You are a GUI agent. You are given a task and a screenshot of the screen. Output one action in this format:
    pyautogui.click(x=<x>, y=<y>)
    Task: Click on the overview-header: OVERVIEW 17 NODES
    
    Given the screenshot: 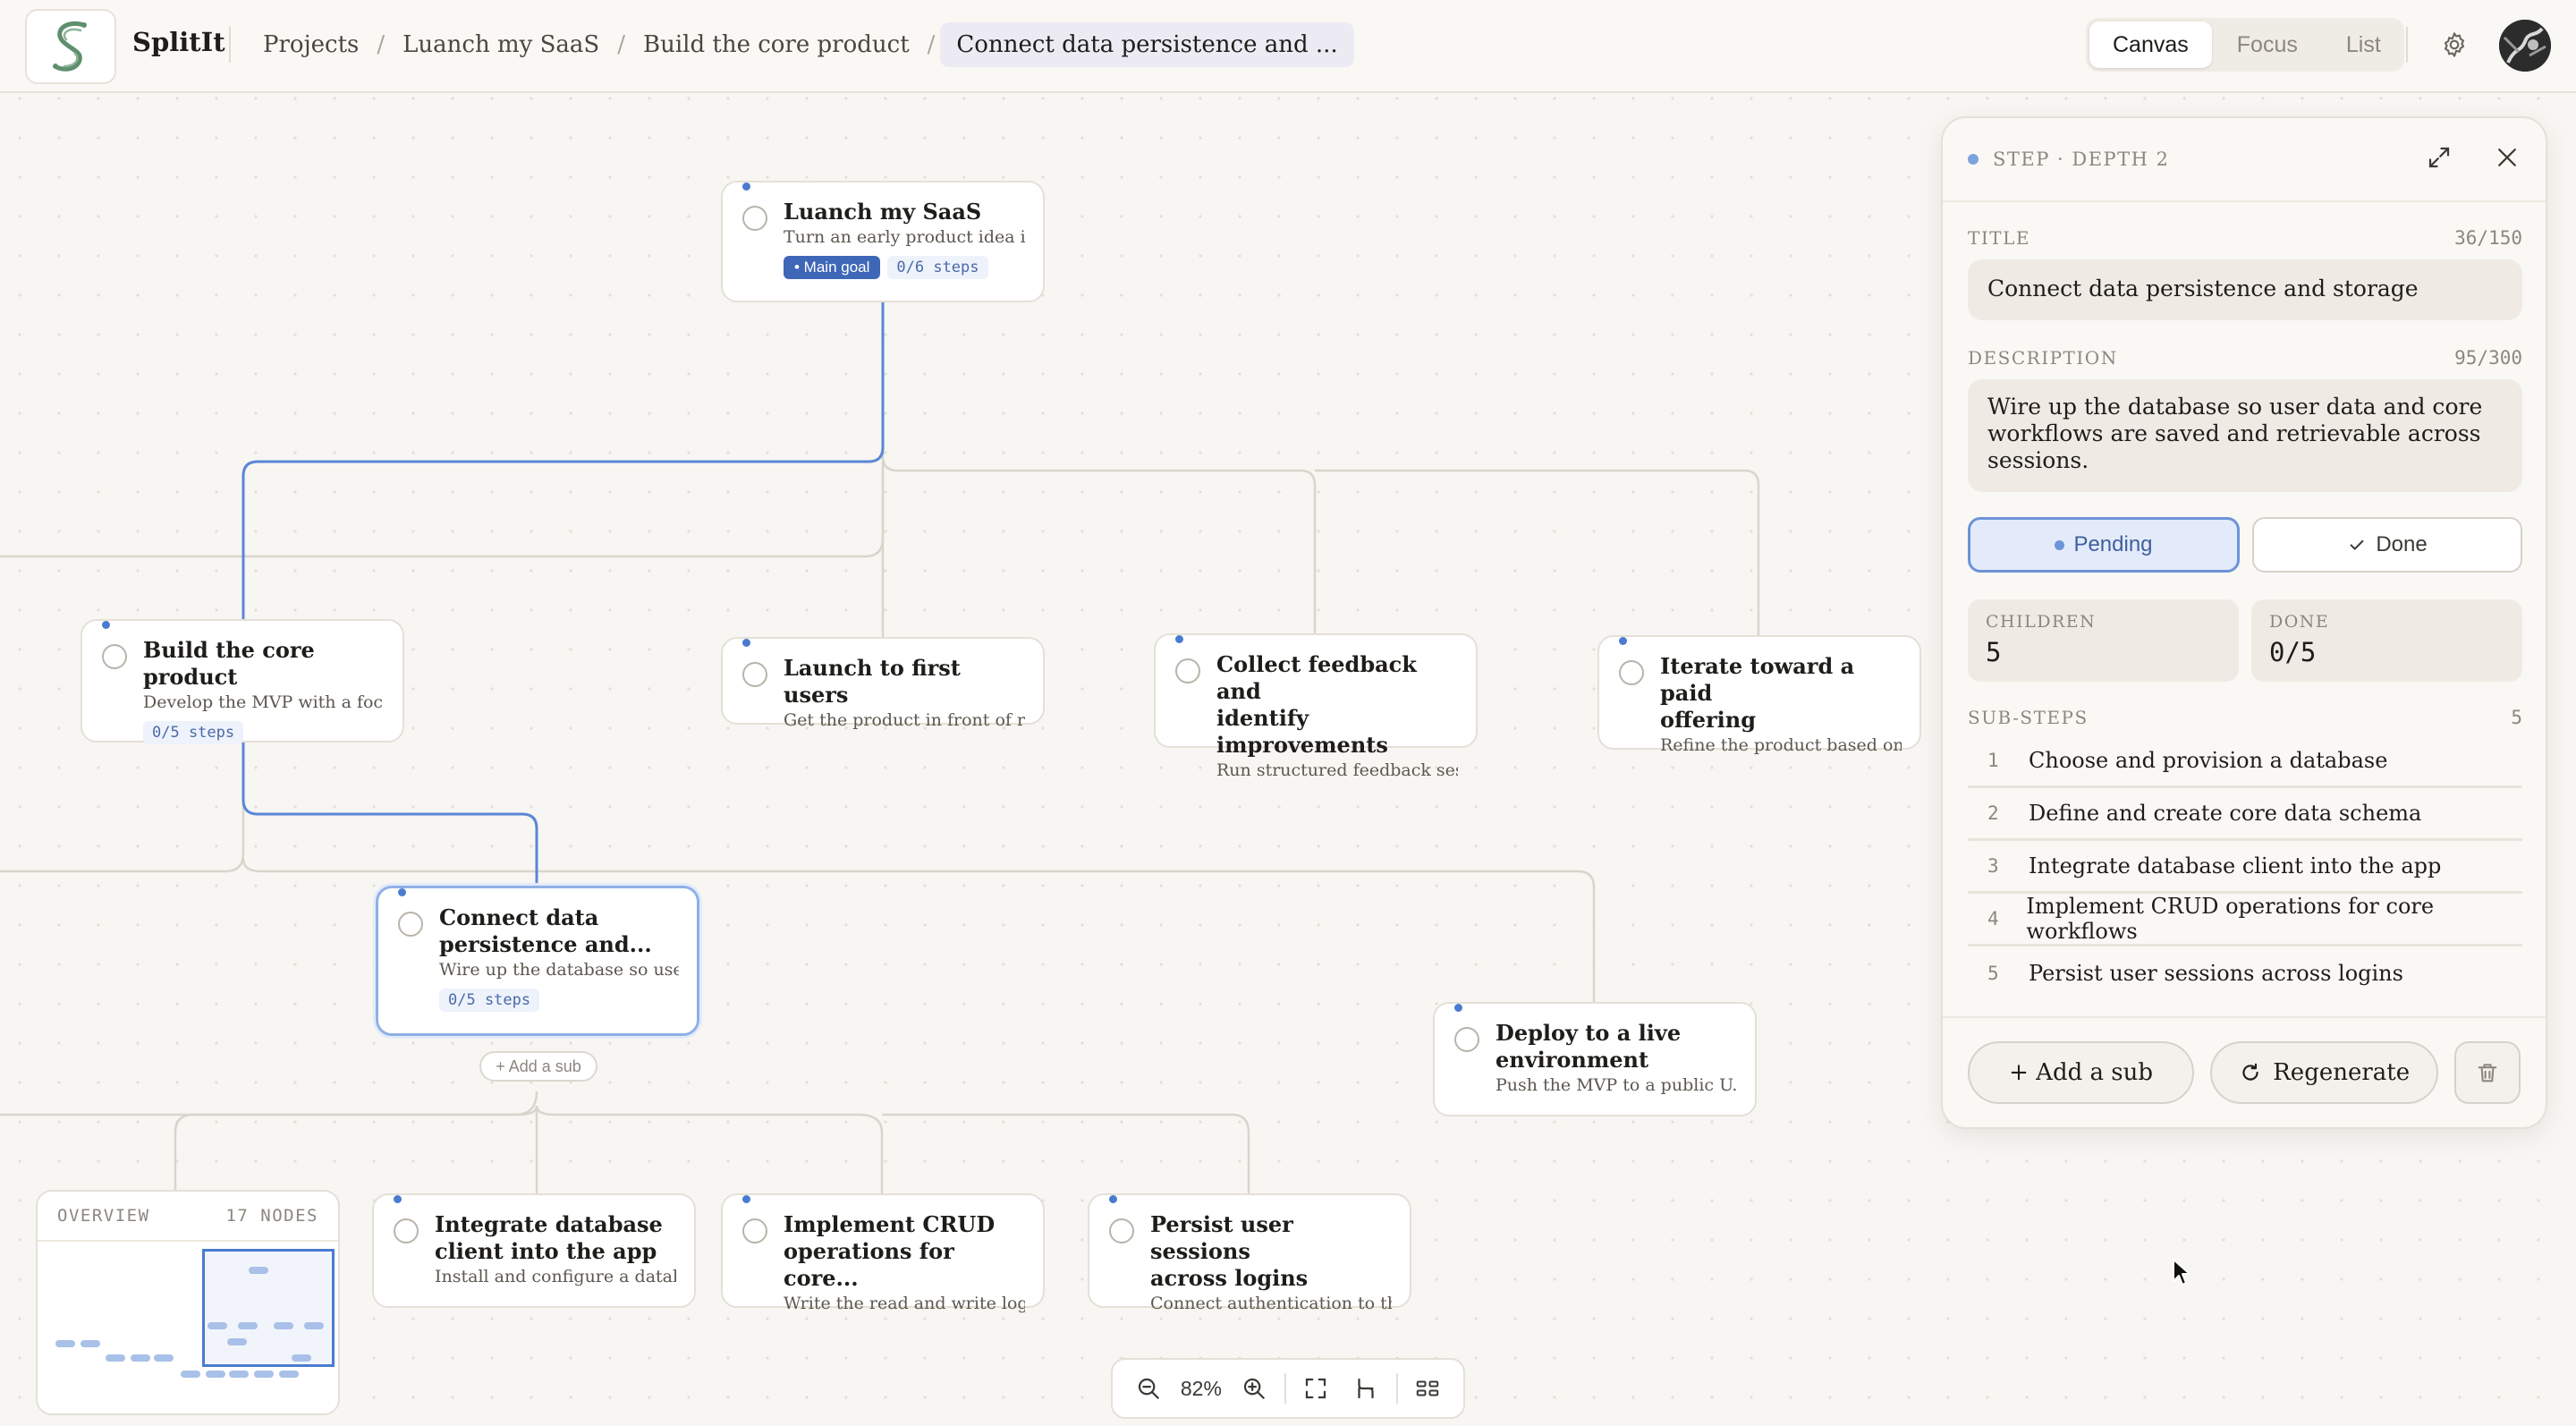 What is the action you would take?
    pyautogui.click(x=188, y=1217)
    